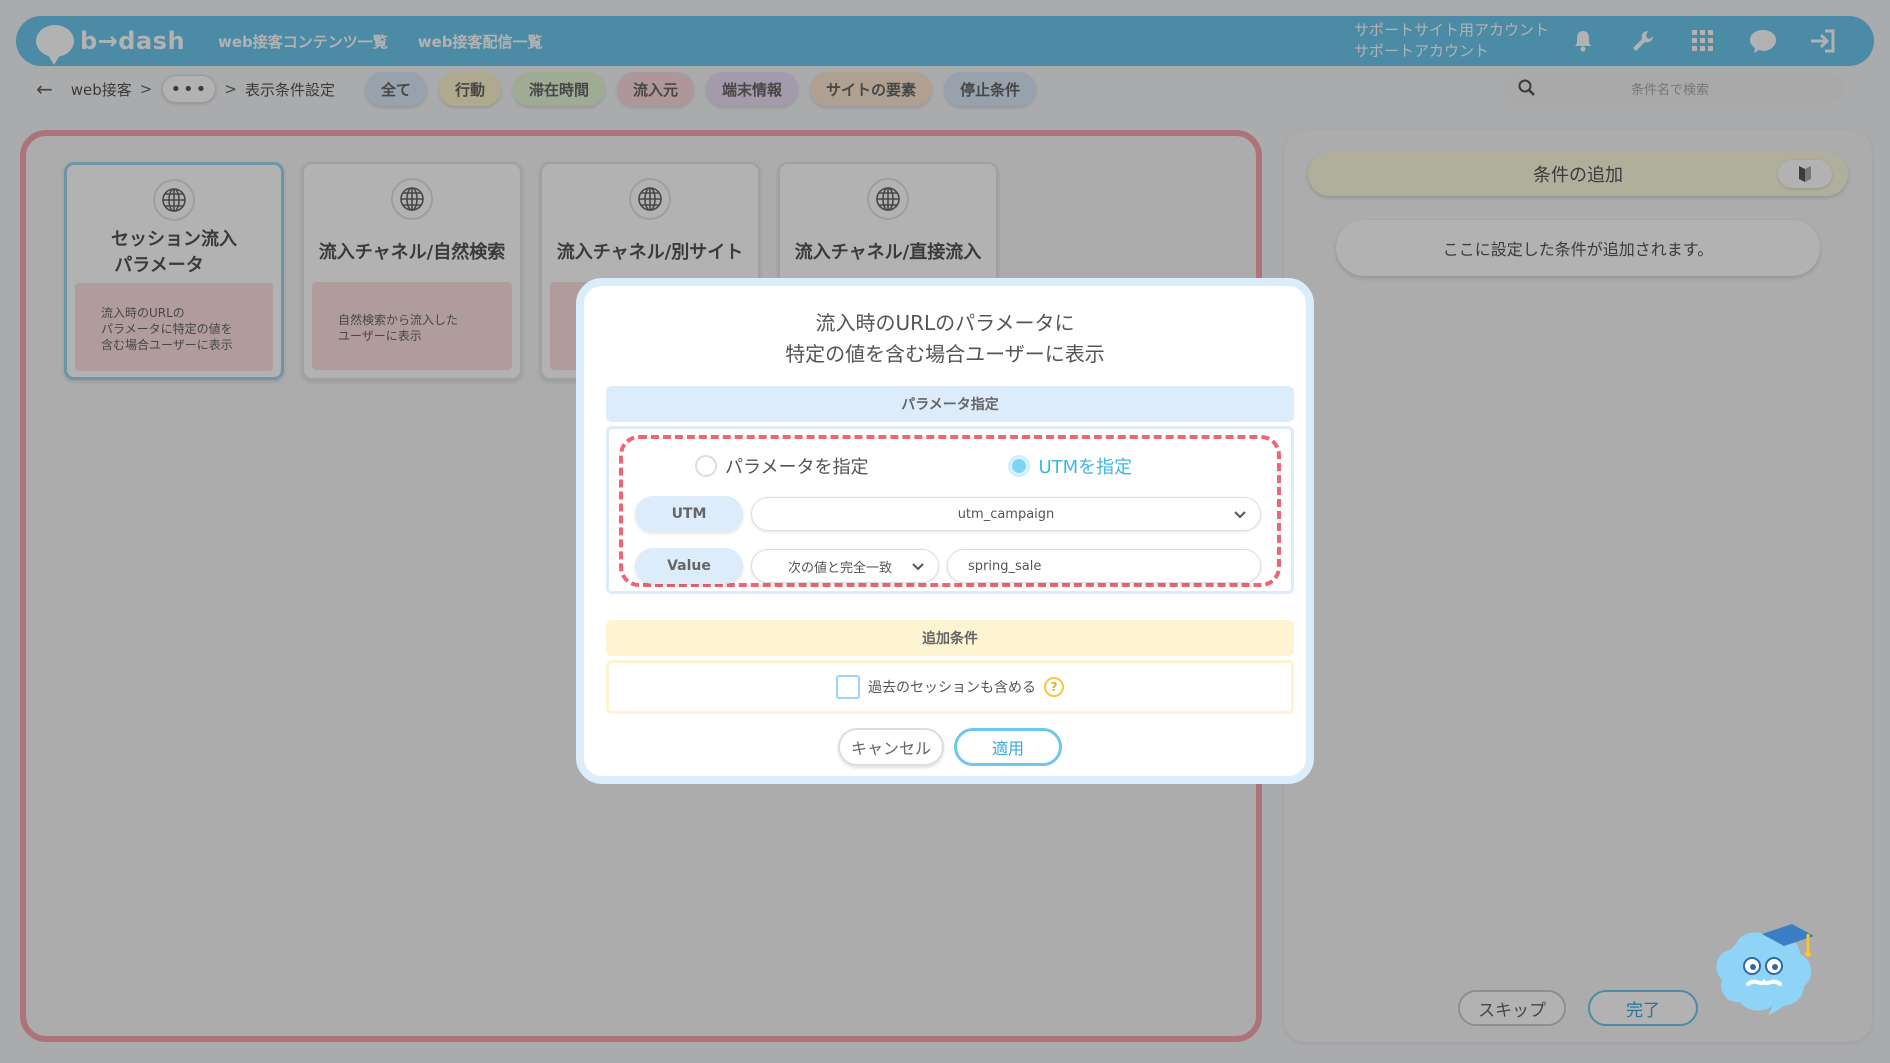 The height and width of the screenshot is (1063, 1890). What do you see at coordinates (689, 566) in the screenshot?
I see `value-label: Value` at bounding box center [689, 566].